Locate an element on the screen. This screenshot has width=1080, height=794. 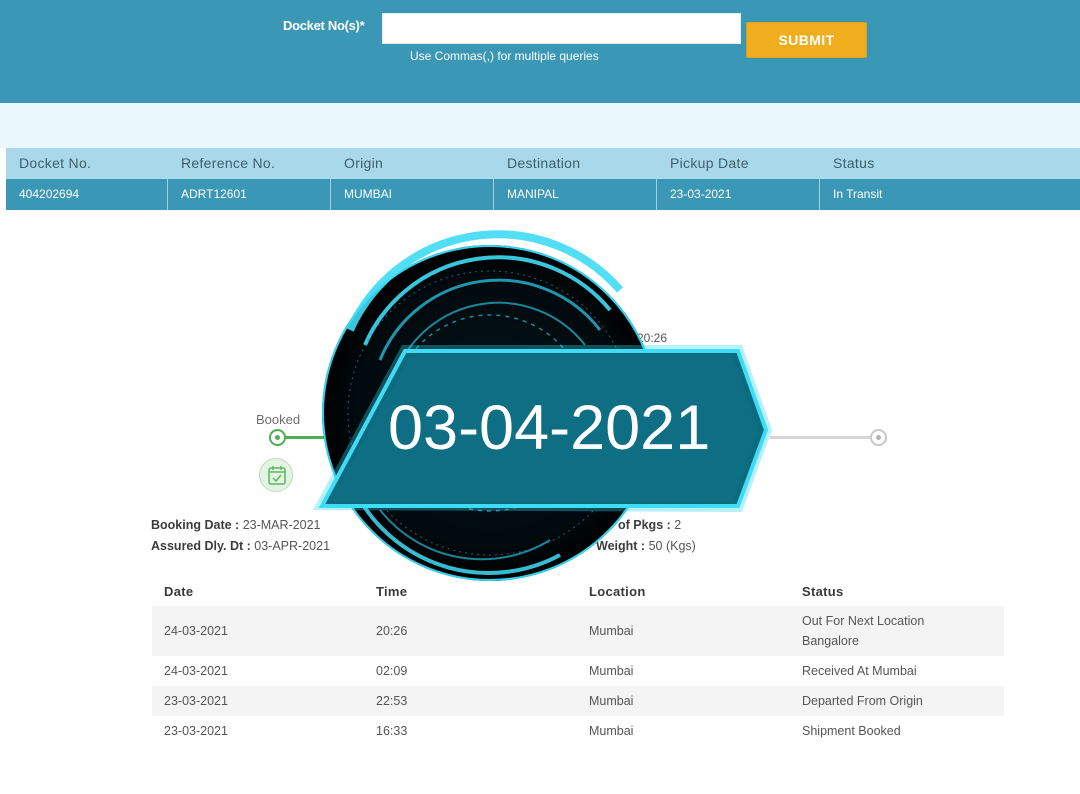
assured-delivery-date: Assured Dly. Dt : 03-APR-2021 is located at coordinates (240, 546).